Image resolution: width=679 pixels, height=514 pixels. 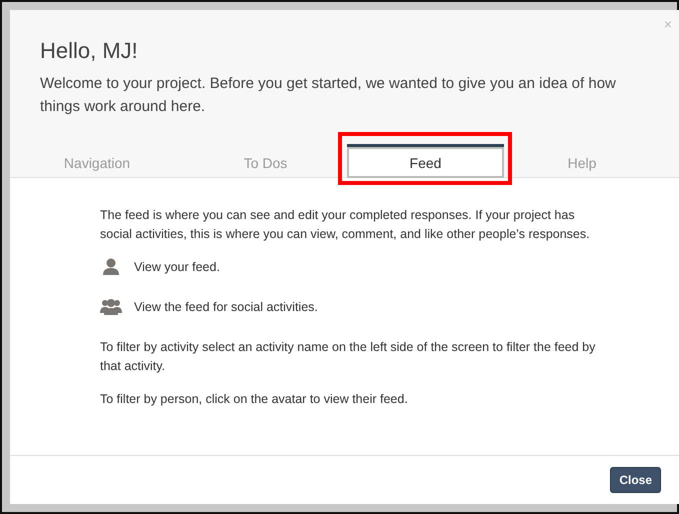 I want to click on group-icon, so click(x=111, y=307).